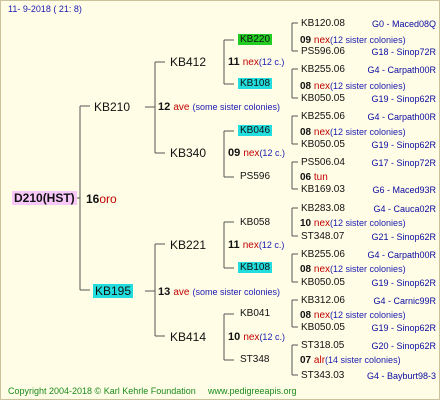 This screenshot has height=400, width=440. I want to click on gen3-name: PS596, so click(255, 176).